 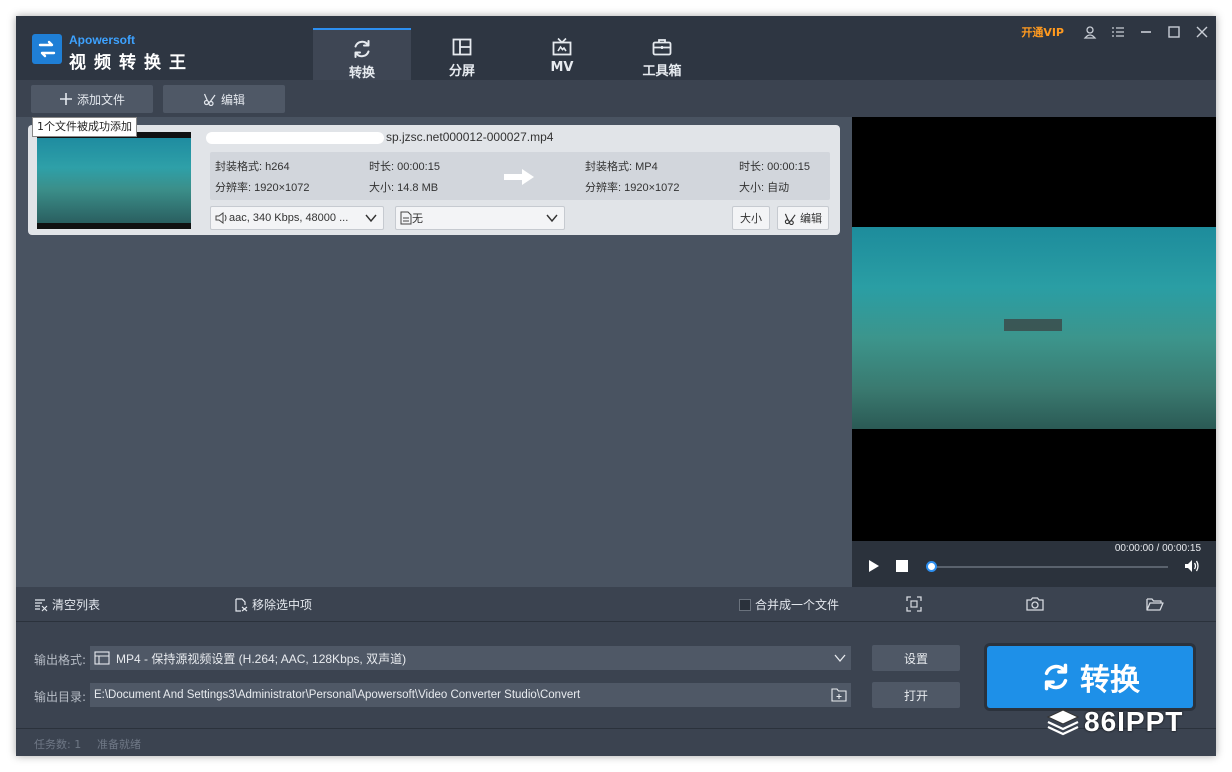 What do you see at coordinates (84, 127) in the screenshot?
I see `success-tooltip: 1个文件被成功添加` at bounding box center [84, 127].